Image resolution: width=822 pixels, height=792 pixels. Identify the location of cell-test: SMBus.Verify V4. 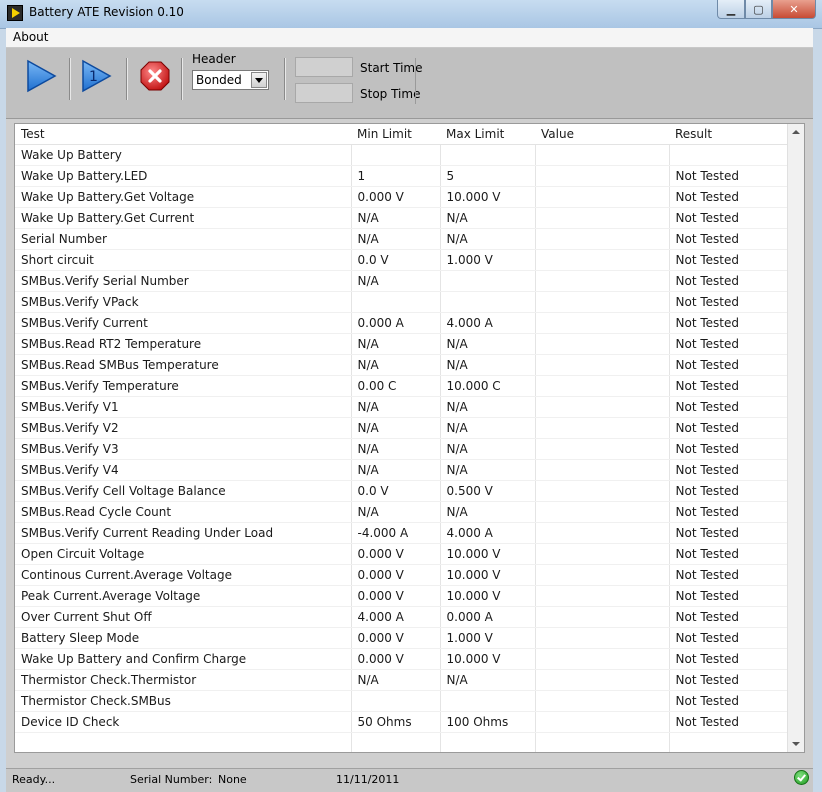
(183, 470).